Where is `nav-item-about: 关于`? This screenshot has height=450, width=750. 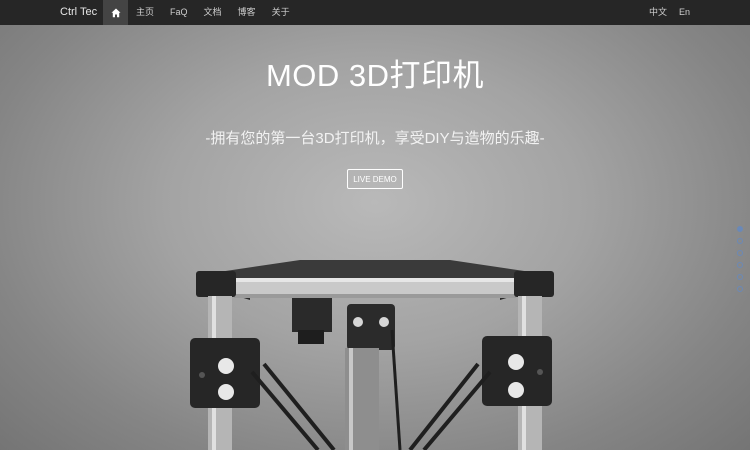
nav-item-about: 关于 is located at coordinates (281, 12).